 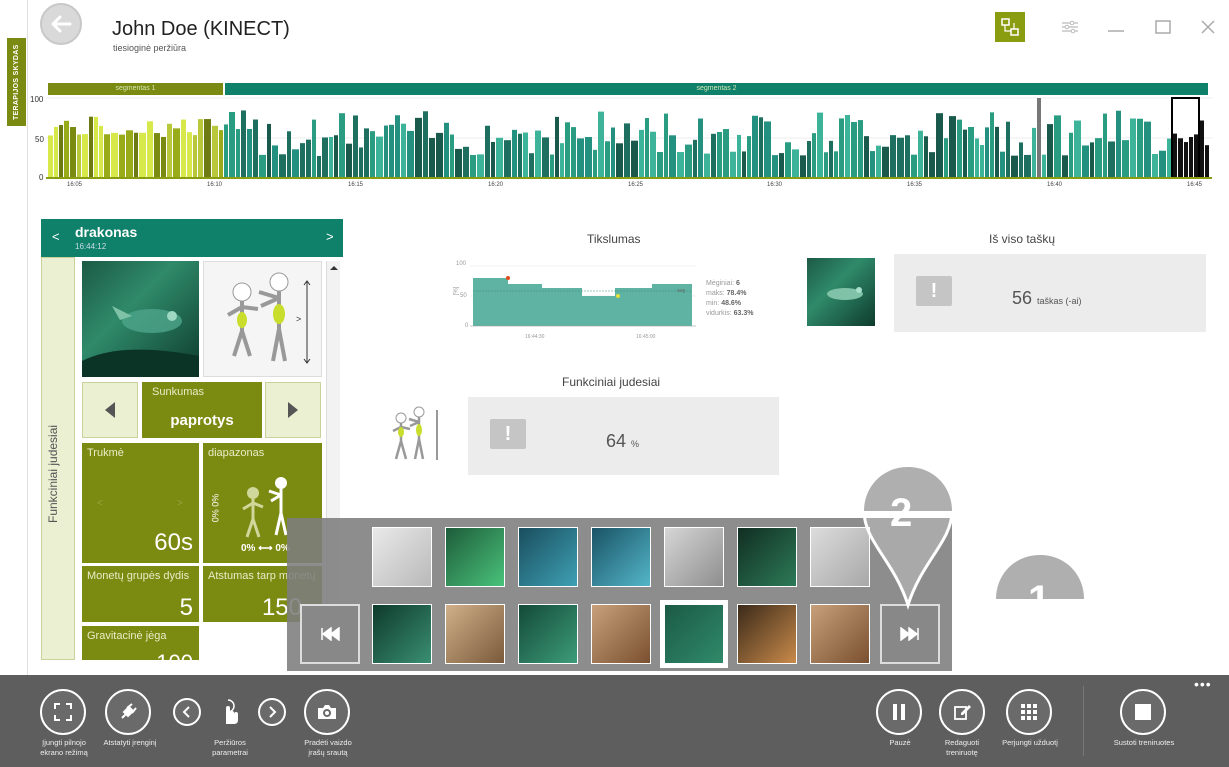 What do you see at coordinates (775, 185) in the screenshot?
I see `x-tick: 16:30` at bounding box center [775, 185].